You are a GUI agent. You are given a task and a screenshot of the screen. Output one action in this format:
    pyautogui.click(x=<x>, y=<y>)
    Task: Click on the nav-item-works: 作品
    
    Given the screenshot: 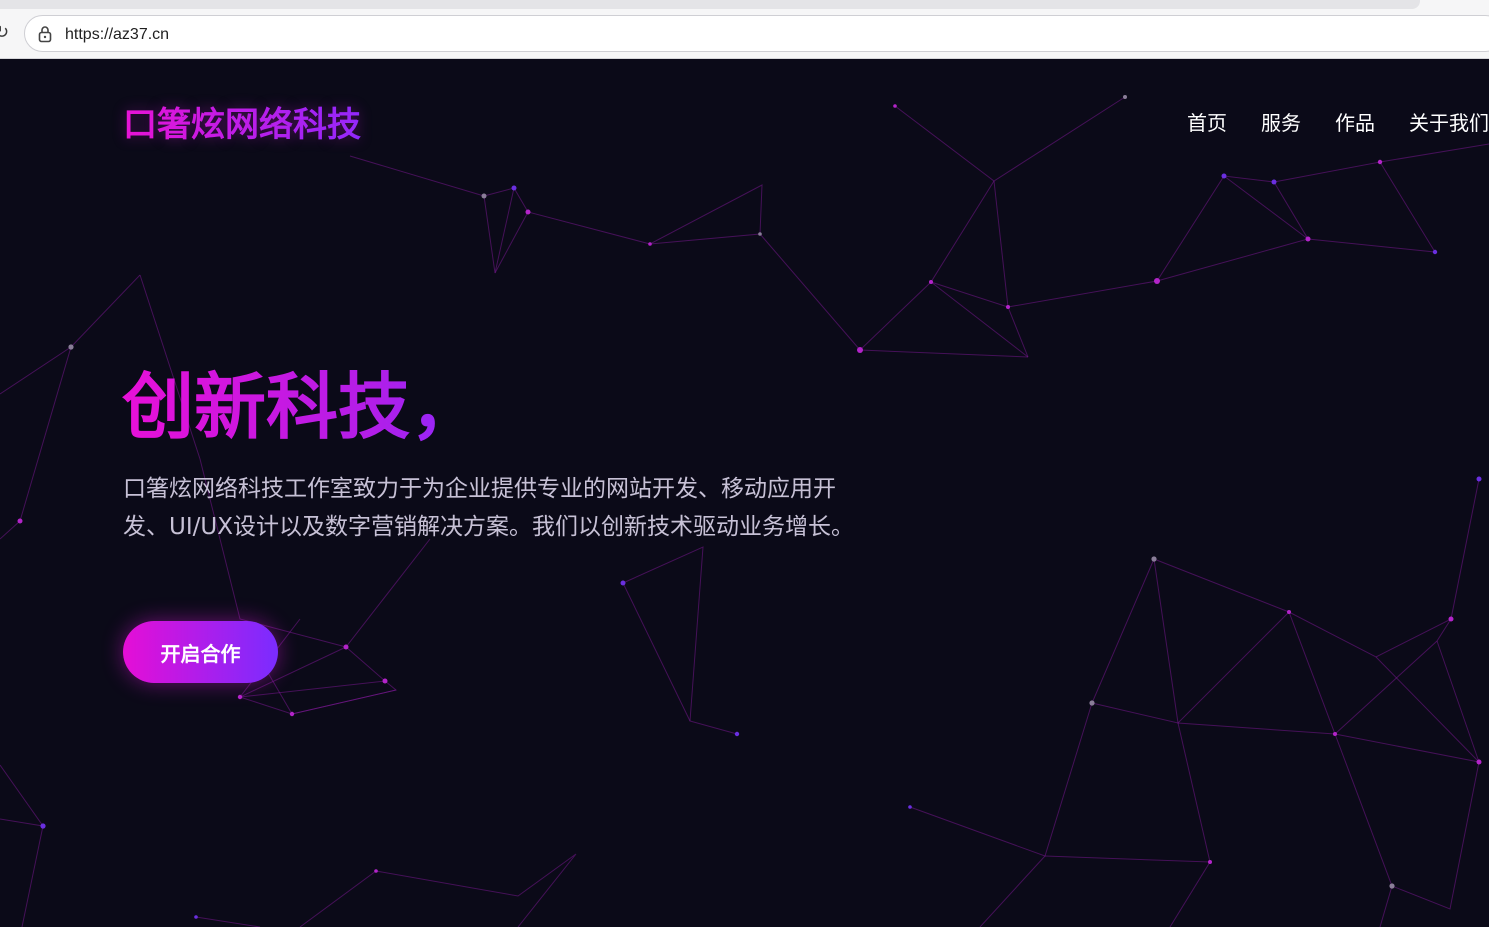 What is the action you would take?
    pyautogui.click(x=1355, y=121)
    